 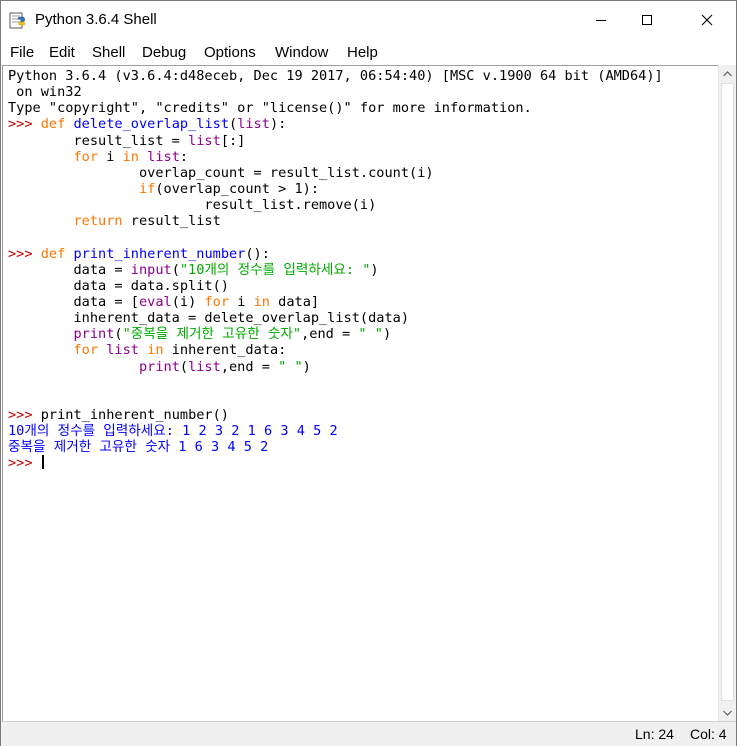 I want to click on minimize-button, so click(x=601, y=20).